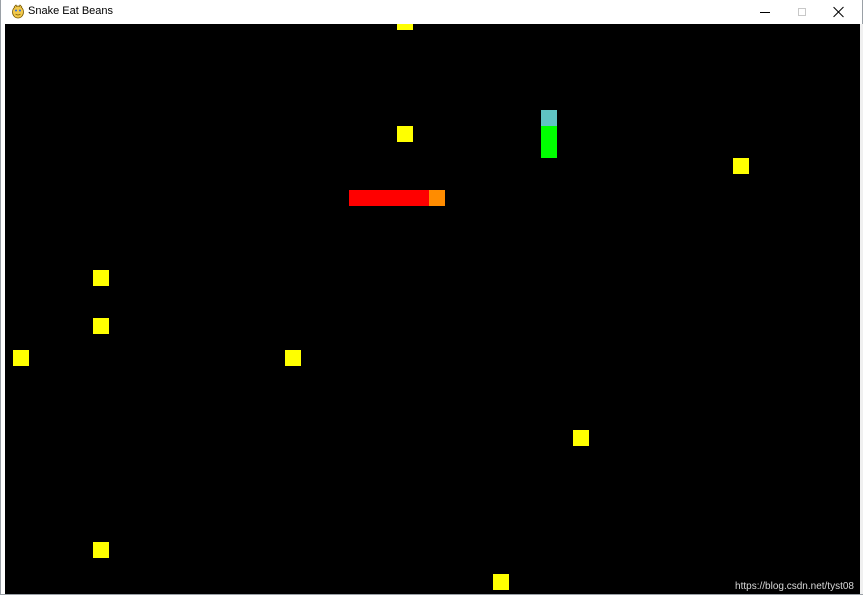 This screenshot has height=595, width=863. What do you see at coordinates (549, 118) in the screenshot?
I see `green-snake-head` at bounding box center [549, 118].